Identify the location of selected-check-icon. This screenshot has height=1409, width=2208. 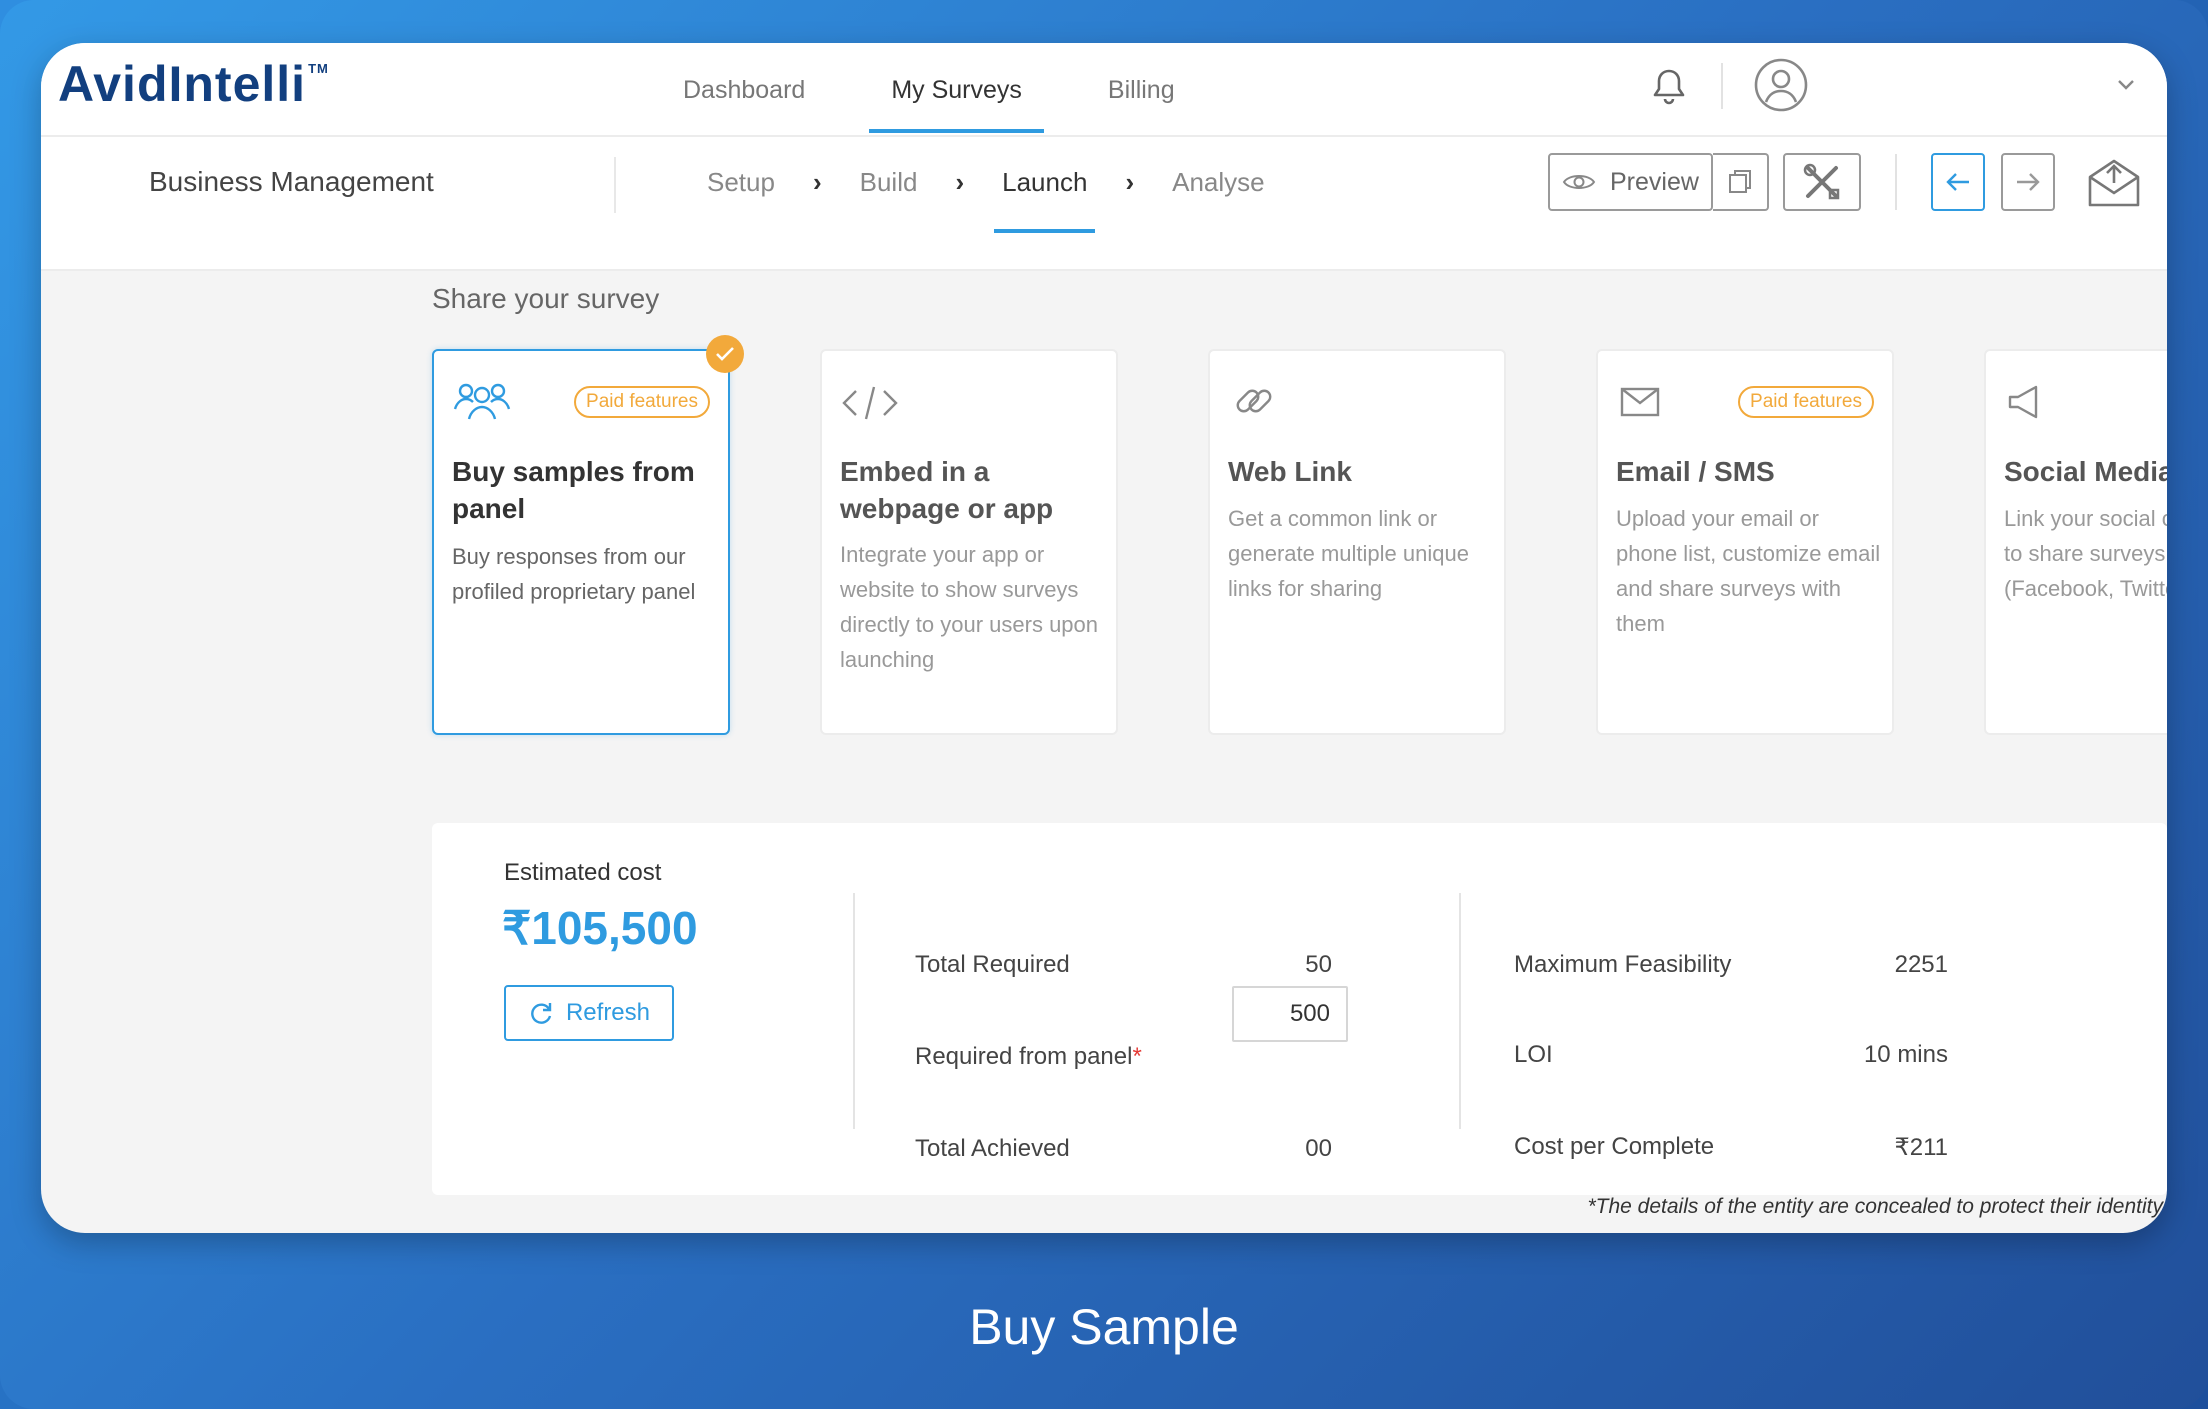
(725, 354).